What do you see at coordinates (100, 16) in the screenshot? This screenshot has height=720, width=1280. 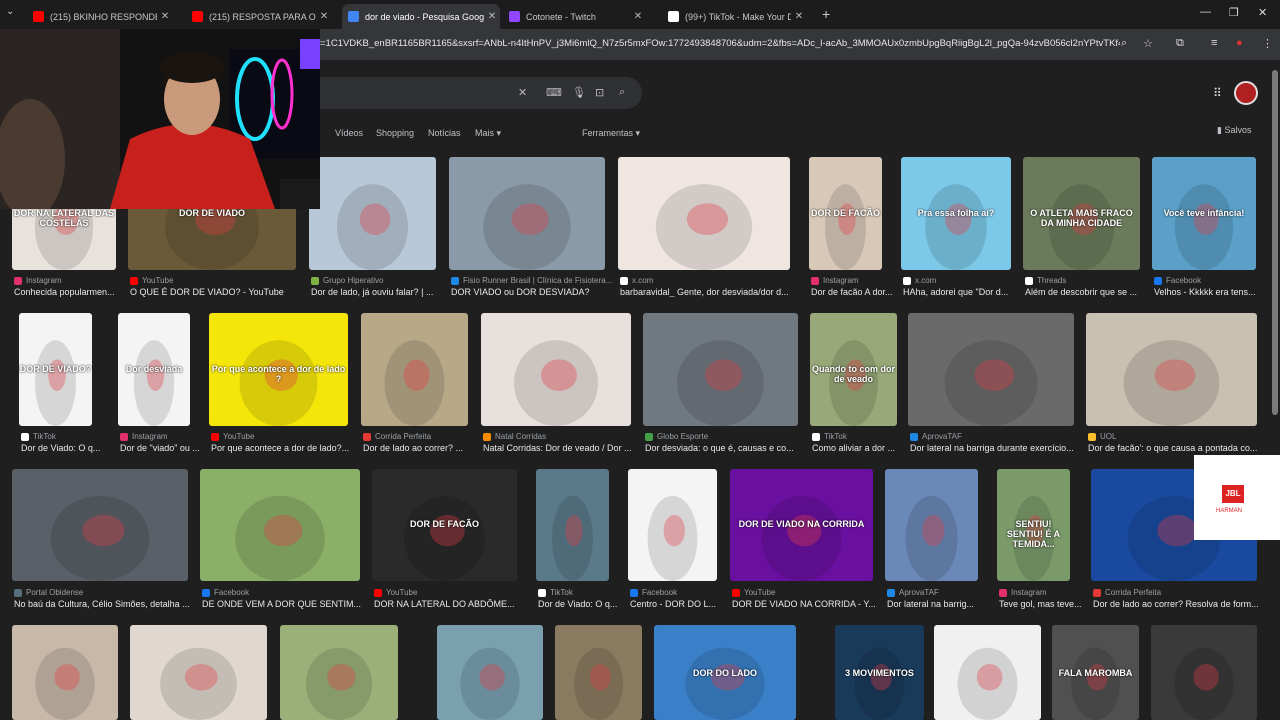 I see `tab-1: (215) BKINHO RESPONDEU O T✕` at bounding box center [100, 16].